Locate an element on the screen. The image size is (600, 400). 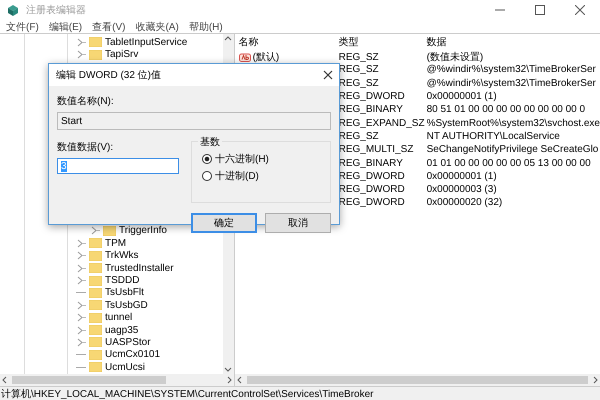
value-data: (数值未设置) is located at coordinates (455, 57).